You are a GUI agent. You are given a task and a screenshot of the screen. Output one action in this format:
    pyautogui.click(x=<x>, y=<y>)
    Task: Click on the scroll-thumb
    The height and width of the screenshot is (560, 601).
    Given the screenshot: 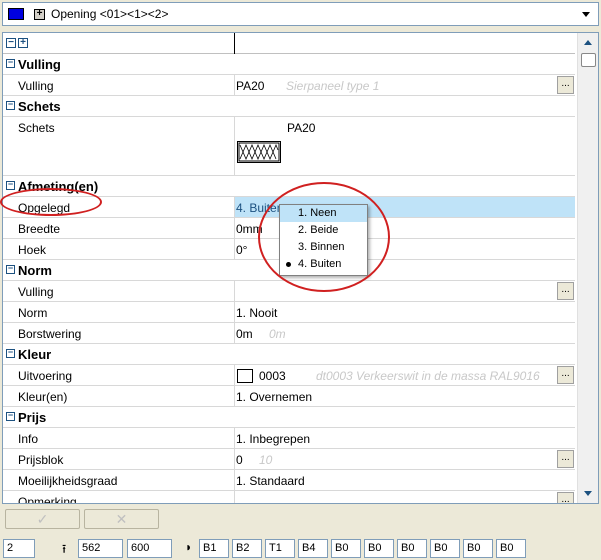 What is the action you would take?
    pyautogui.click(x=588, y=60)
    